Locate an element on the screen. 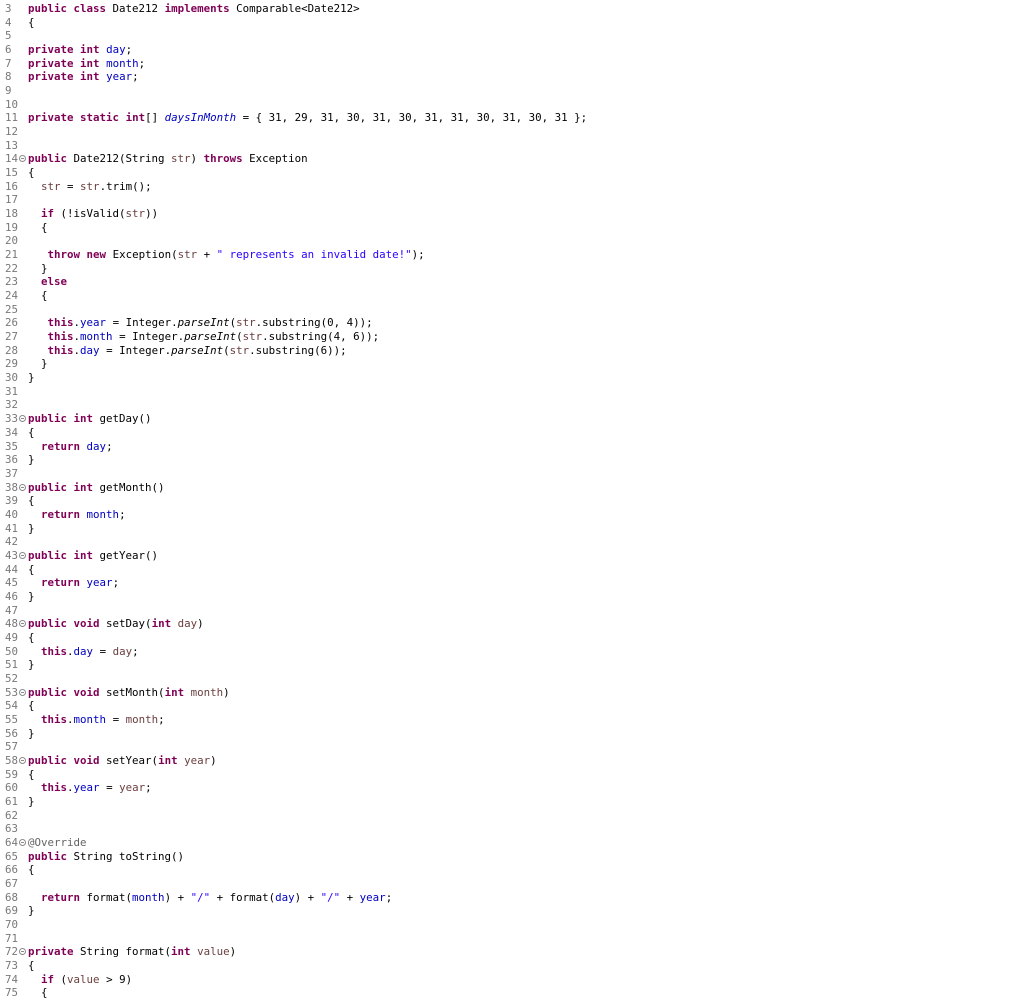  code-line: 50 this.day = day; is located at coordinates (512, 652).